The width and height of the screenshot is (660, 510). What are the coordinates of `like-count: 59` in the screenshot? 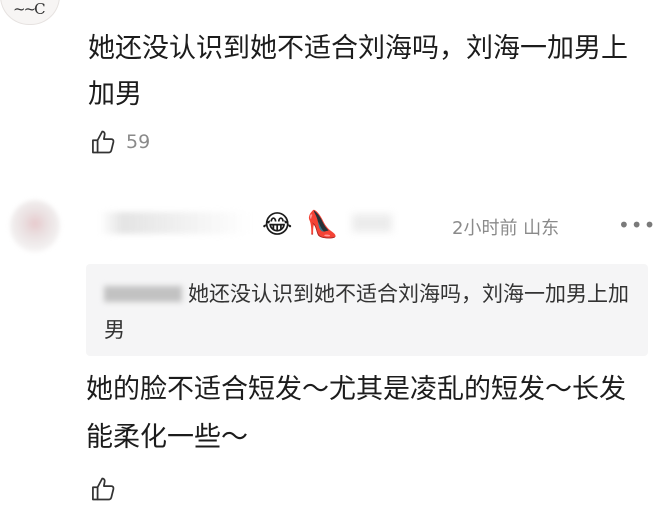 It's located at (138, 142).